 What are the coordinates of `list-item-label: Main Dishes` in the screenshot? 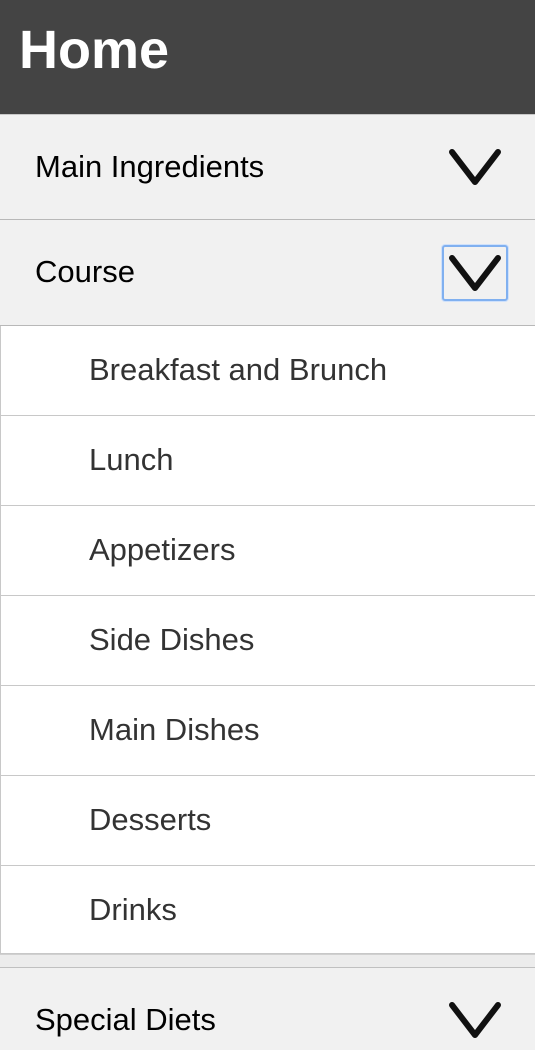 It's located at (174, 729).